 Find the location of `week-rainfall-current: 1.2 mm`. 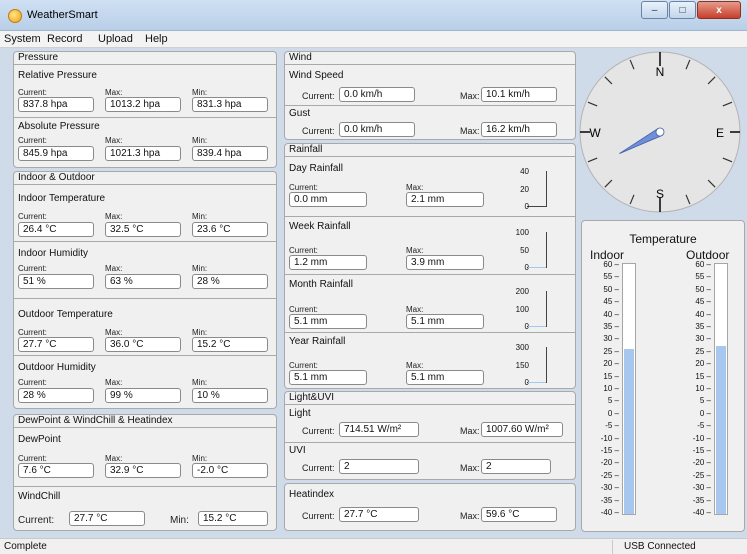

week-rainfall-current: 1.2 mm is located at coordinates (328, 262).